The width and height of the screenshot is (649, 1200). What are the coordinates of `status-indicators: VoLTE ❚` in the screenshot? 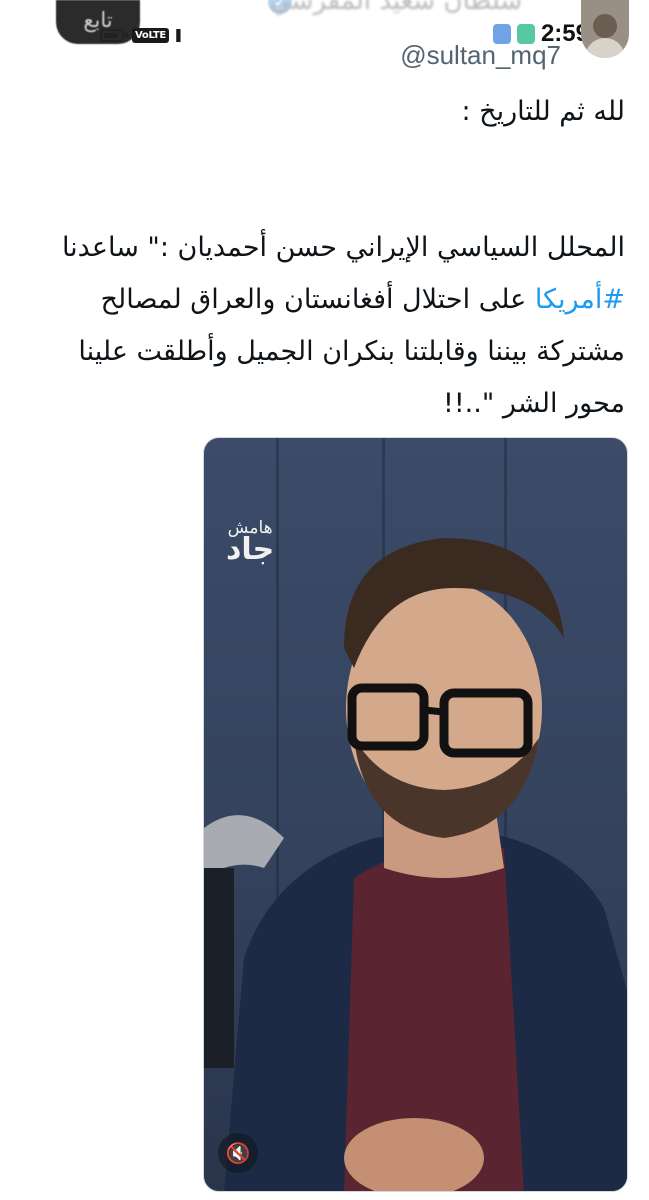 It's located at (142, 35).